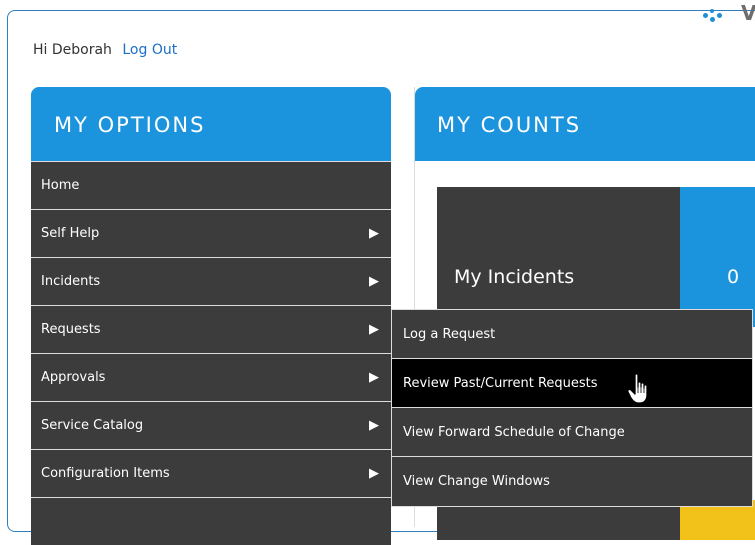 The width and height of the screenshot is (755, 545). Describe the element at coordinates (500, 383) in the screenshot. I see `submenu-item-label: Review Past/Current Requests` at that location.